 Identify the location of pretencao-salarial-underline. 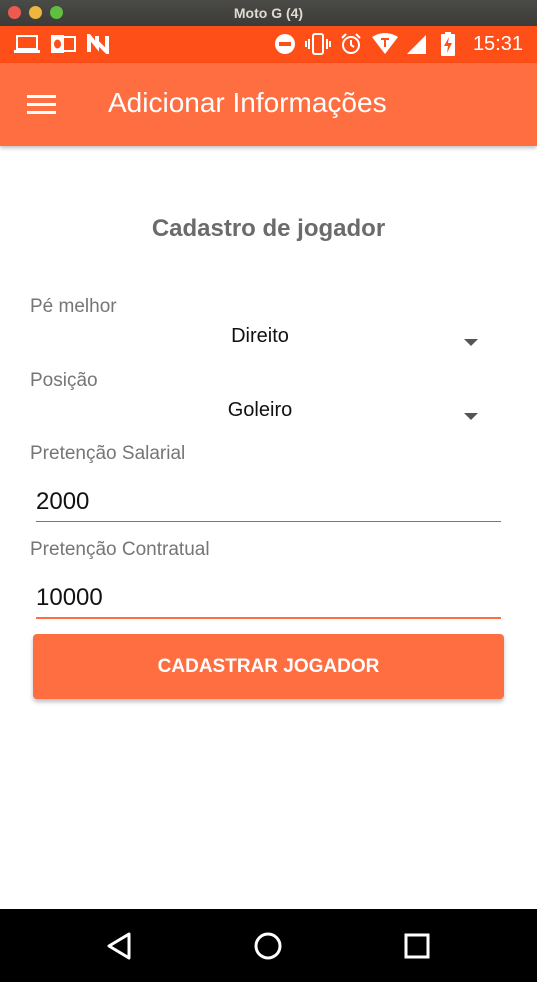
(268, 521).